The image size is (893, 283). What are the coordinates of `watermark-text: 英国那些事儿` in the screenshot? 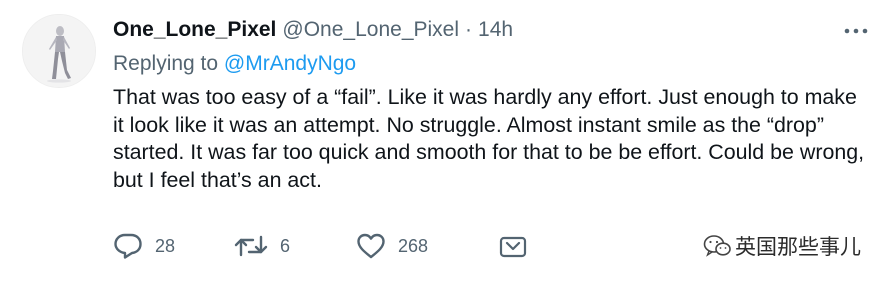 It's located at (798, 247).